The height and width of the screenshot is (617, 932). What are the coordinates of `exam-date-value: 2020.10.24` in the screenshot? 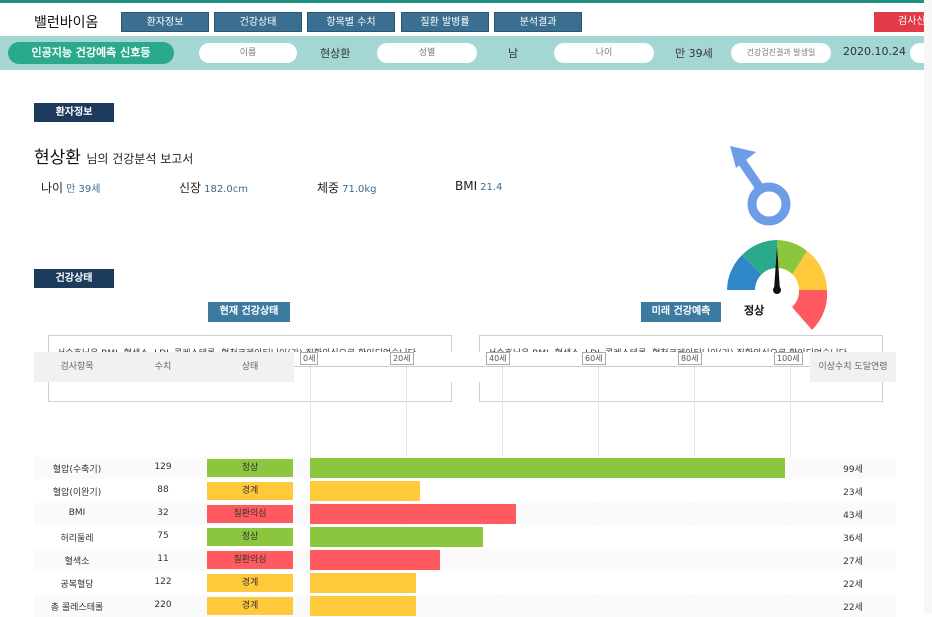 It's located at (874, 51).